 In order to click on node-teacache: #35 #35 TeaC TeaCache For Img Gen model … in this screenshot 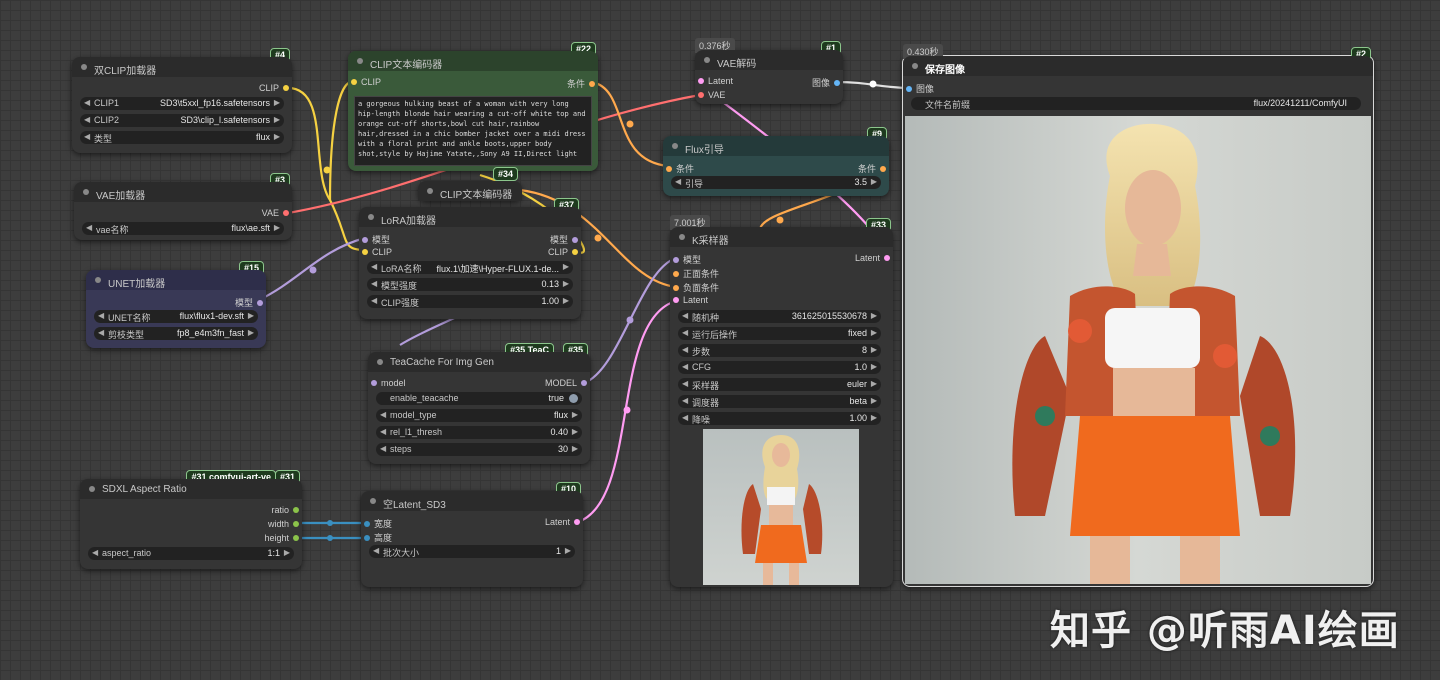, I will do `click(479, 403)`.